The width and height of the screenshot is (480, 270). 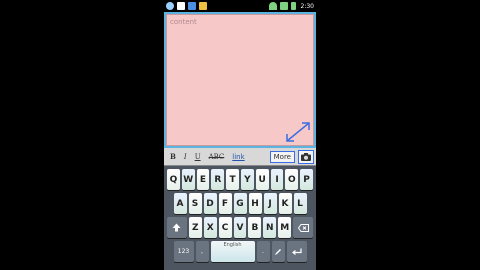 I want to click on key-j: J, so click(x=270, y=203).